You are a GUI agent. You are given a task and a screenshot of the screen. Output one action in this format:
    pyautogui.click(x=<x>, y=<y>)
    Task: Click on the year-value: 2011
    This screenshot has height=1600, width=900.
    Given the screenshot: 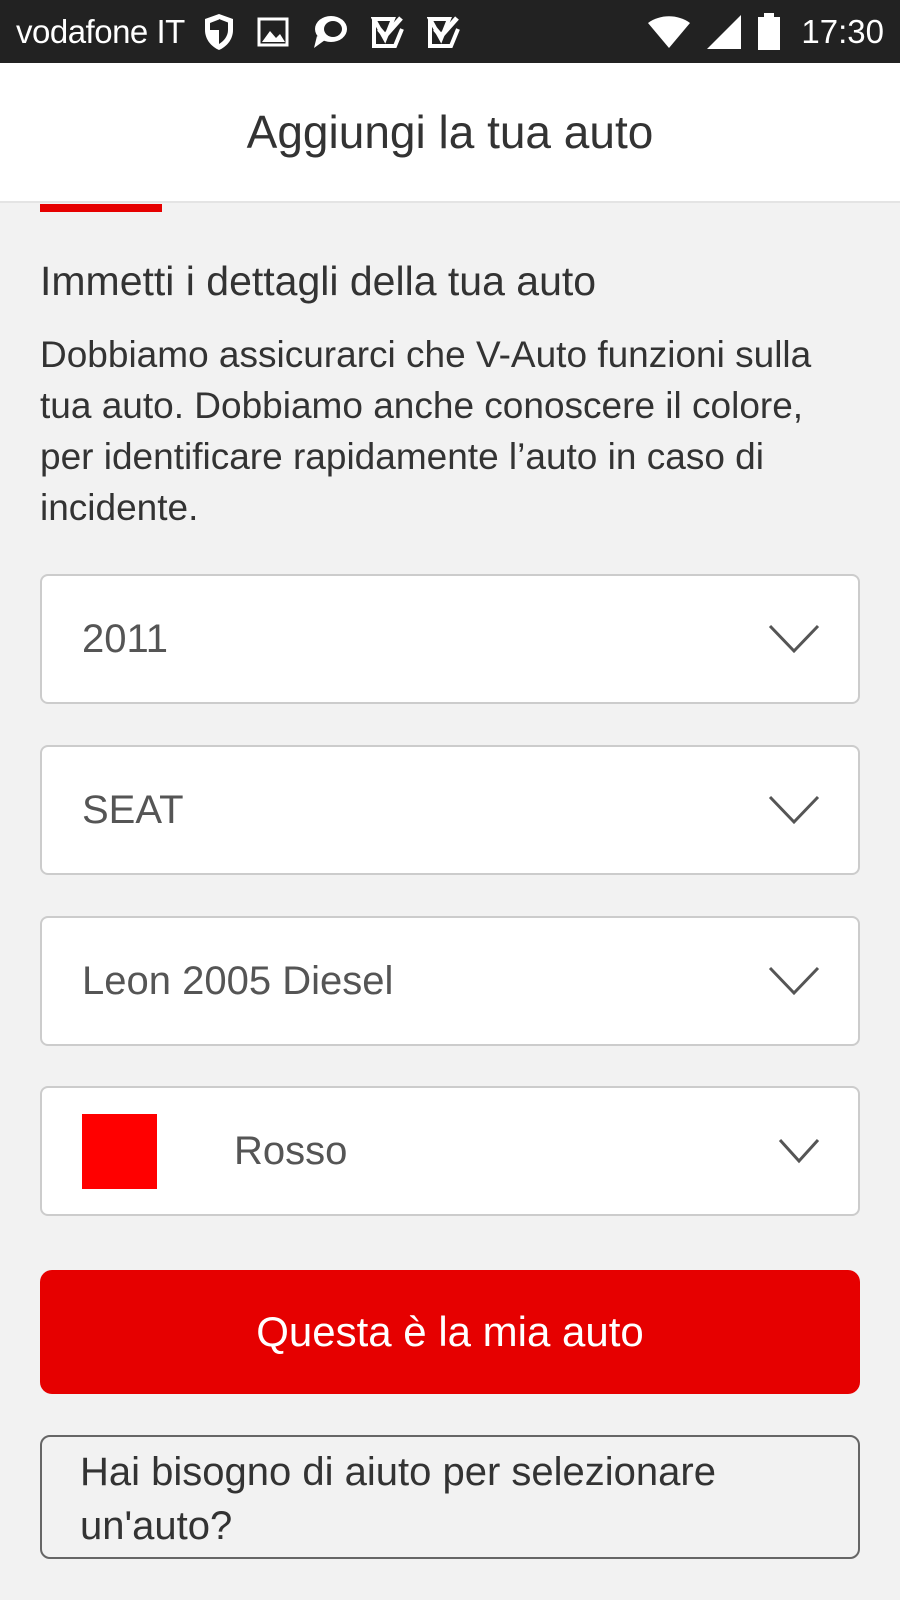 What is the action you would take?
    pyautogui.click(x=125, y=638)
    